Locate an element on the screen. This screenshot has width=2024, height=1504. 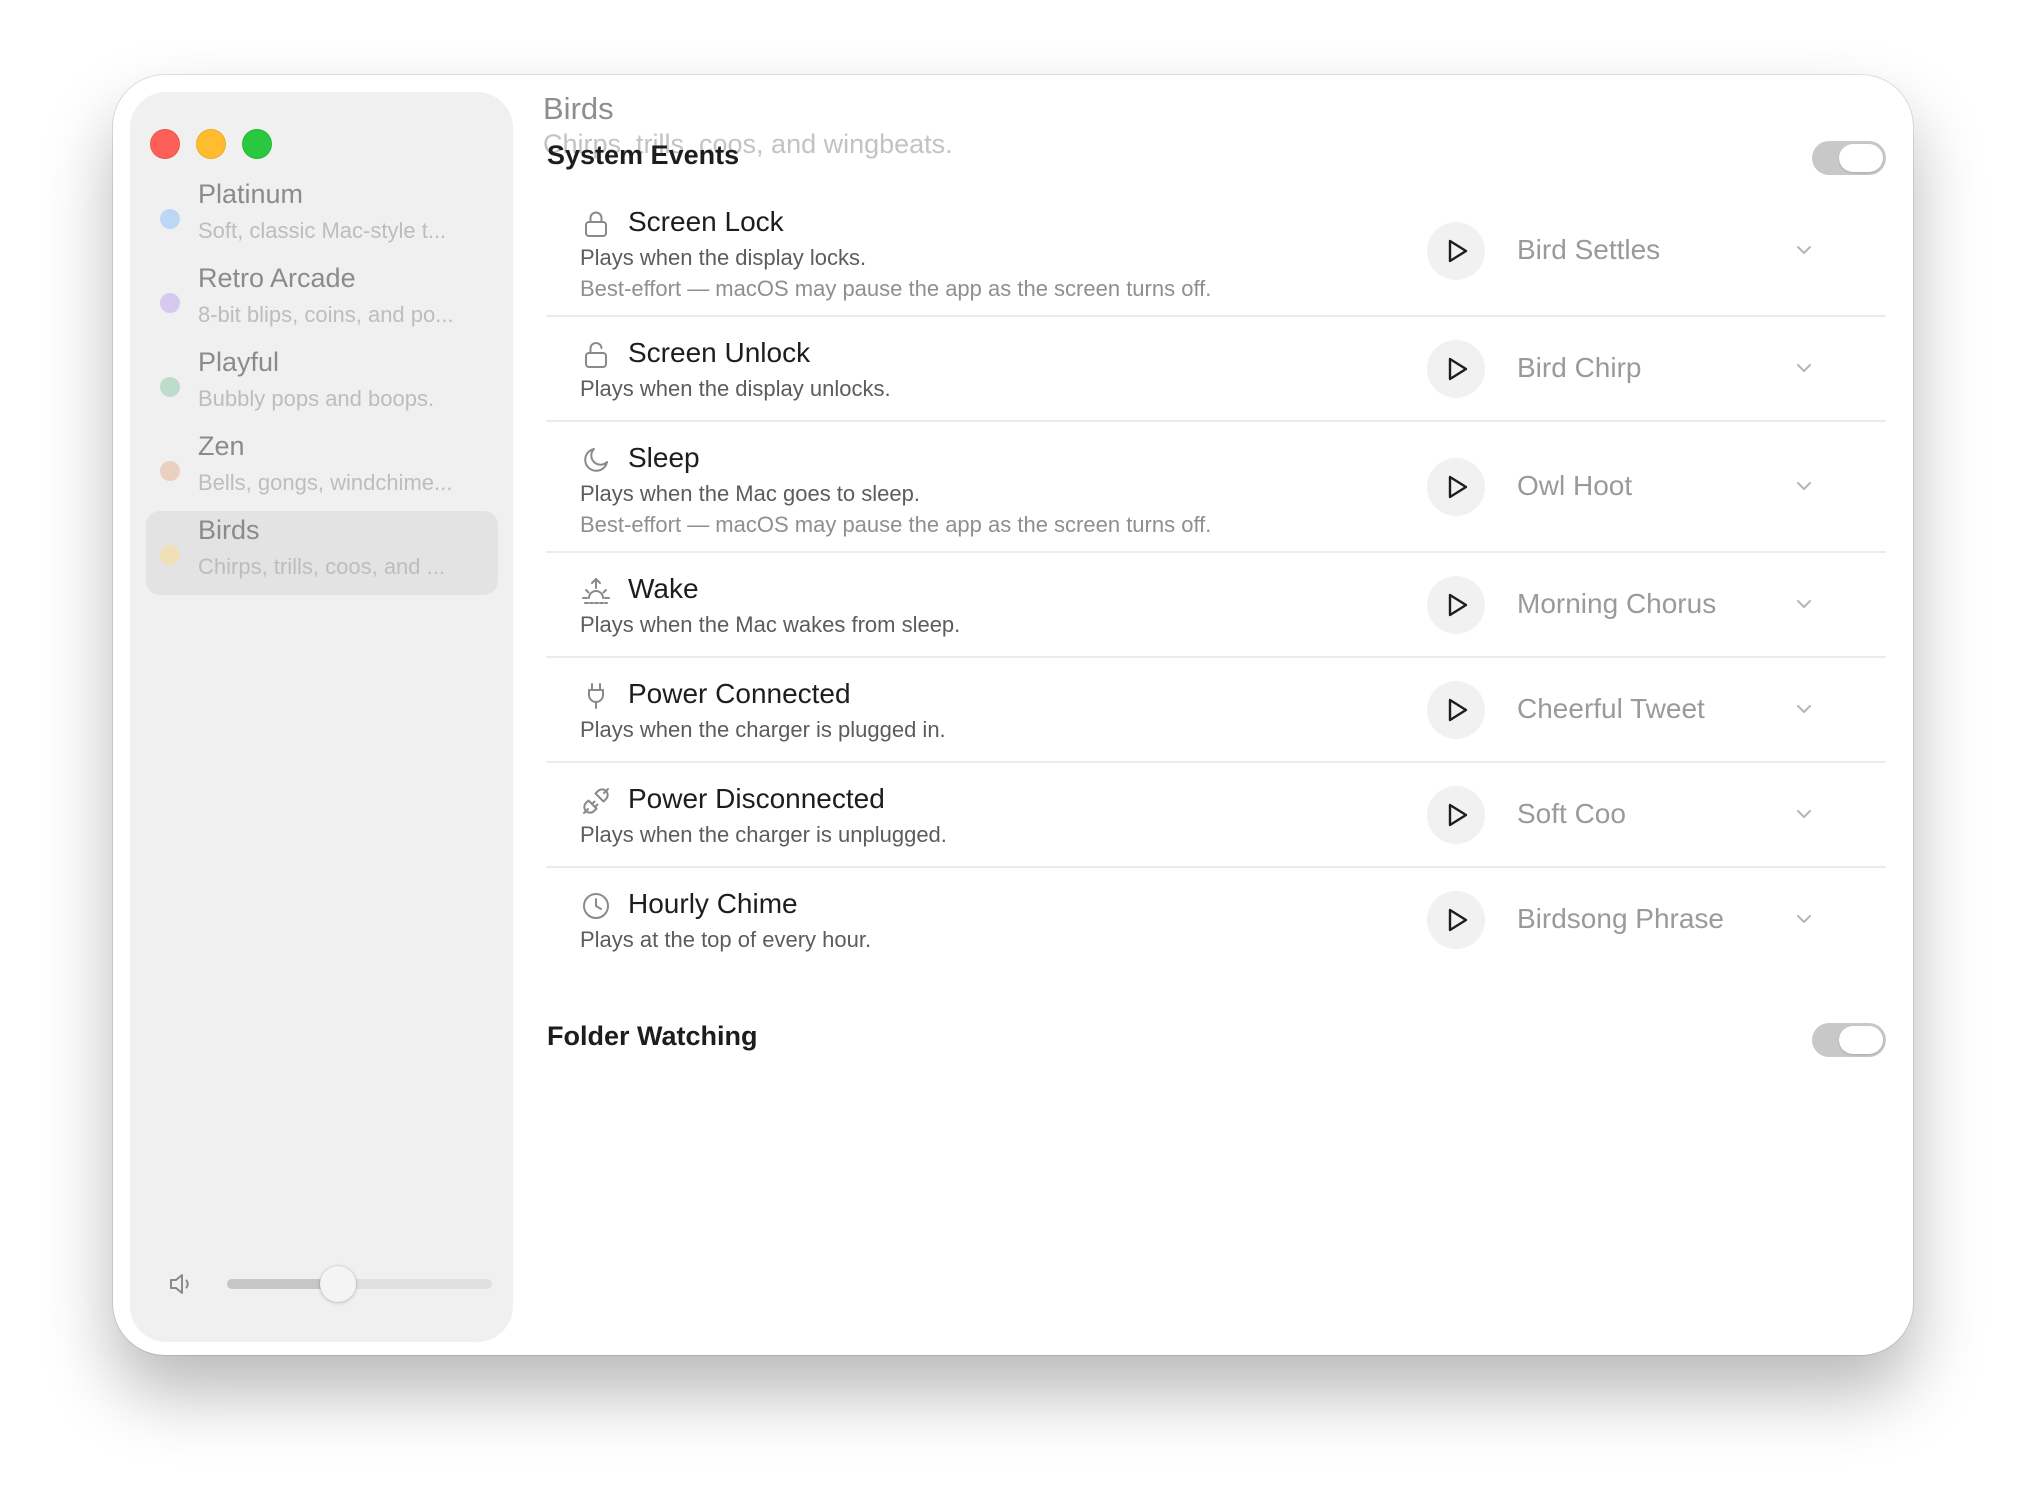
section-title-folder-watching: Folder Watching is located at coordinates (652, 1036).